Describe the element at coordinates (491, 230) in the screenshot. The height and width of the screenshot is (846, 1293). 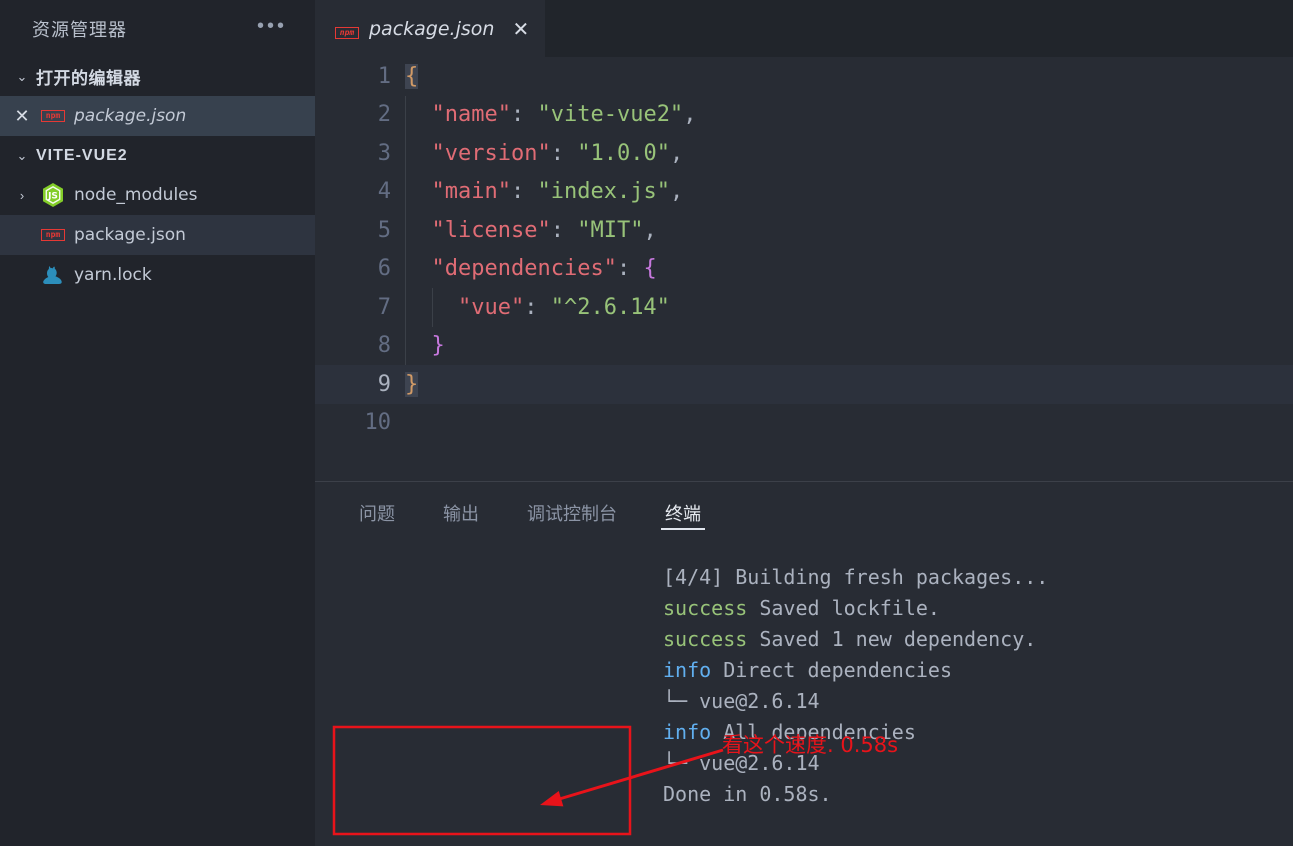
I see `code-token: "license"` at that location.